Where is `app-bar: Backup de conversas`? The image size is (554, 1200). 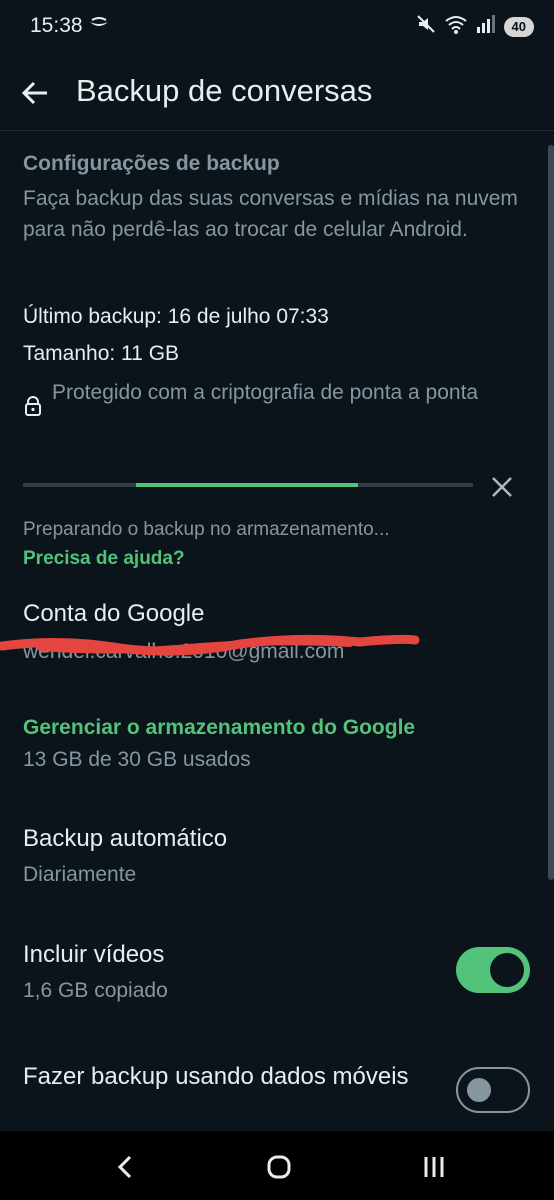
app-bar: Backup de conversas is located at coordinates (277, 93).